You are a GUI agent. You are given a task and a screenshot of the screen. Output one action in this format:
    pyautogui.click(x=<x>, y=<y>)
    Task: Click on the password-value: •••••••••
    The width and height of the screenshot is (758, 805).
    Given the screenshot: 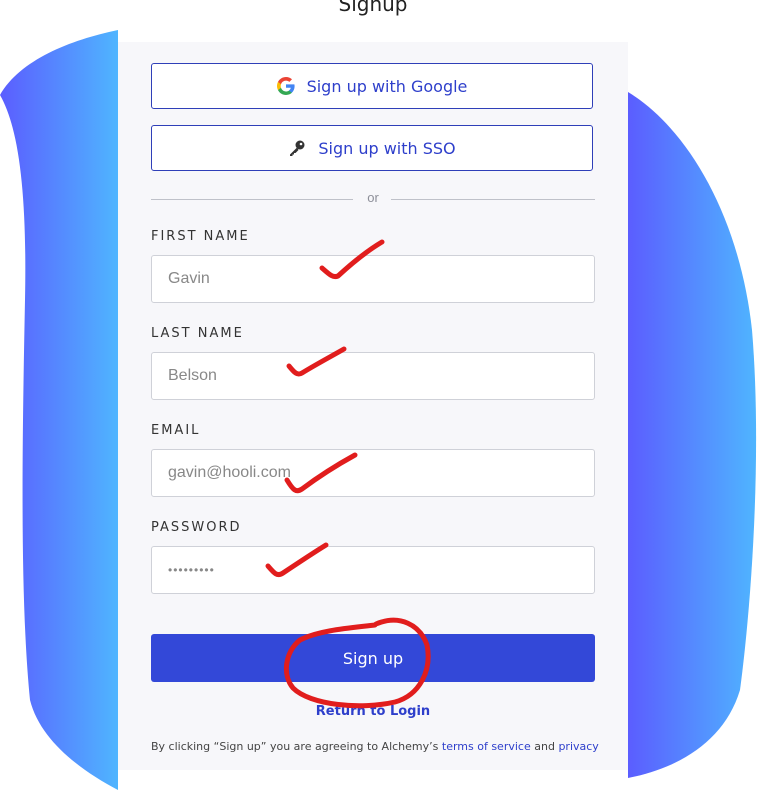 What is the action you would take?
    pyautogui.click(x=191, y=570)
    